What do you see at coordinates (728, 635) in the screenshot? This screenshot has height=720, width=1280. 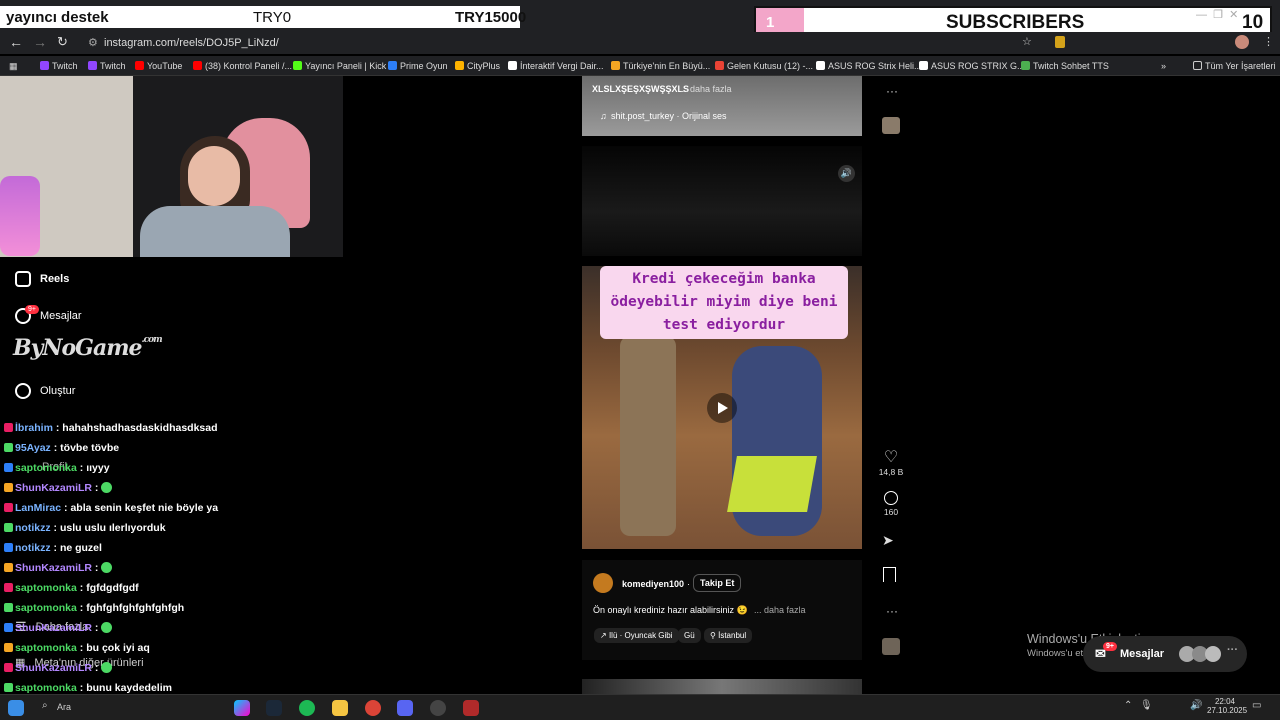 I see `location-tag: ⚲ İstanbul` at bounding box center [728, 635].